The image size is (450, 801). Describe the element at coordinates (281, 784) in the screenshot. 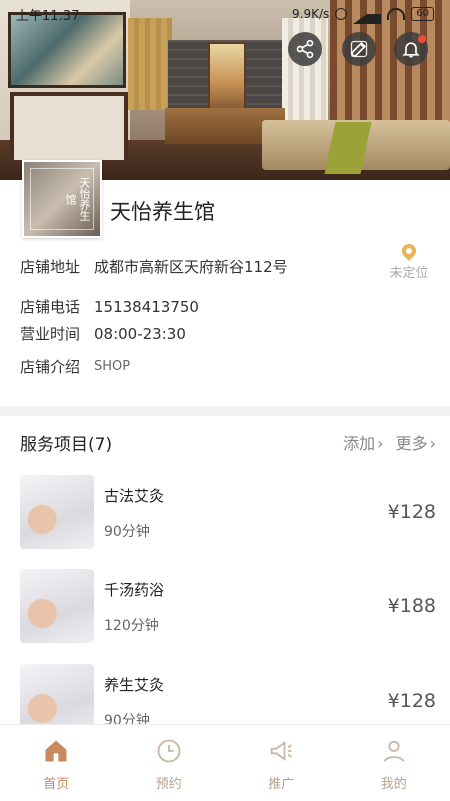

I see `nav-promote-label: 推广` at that location.